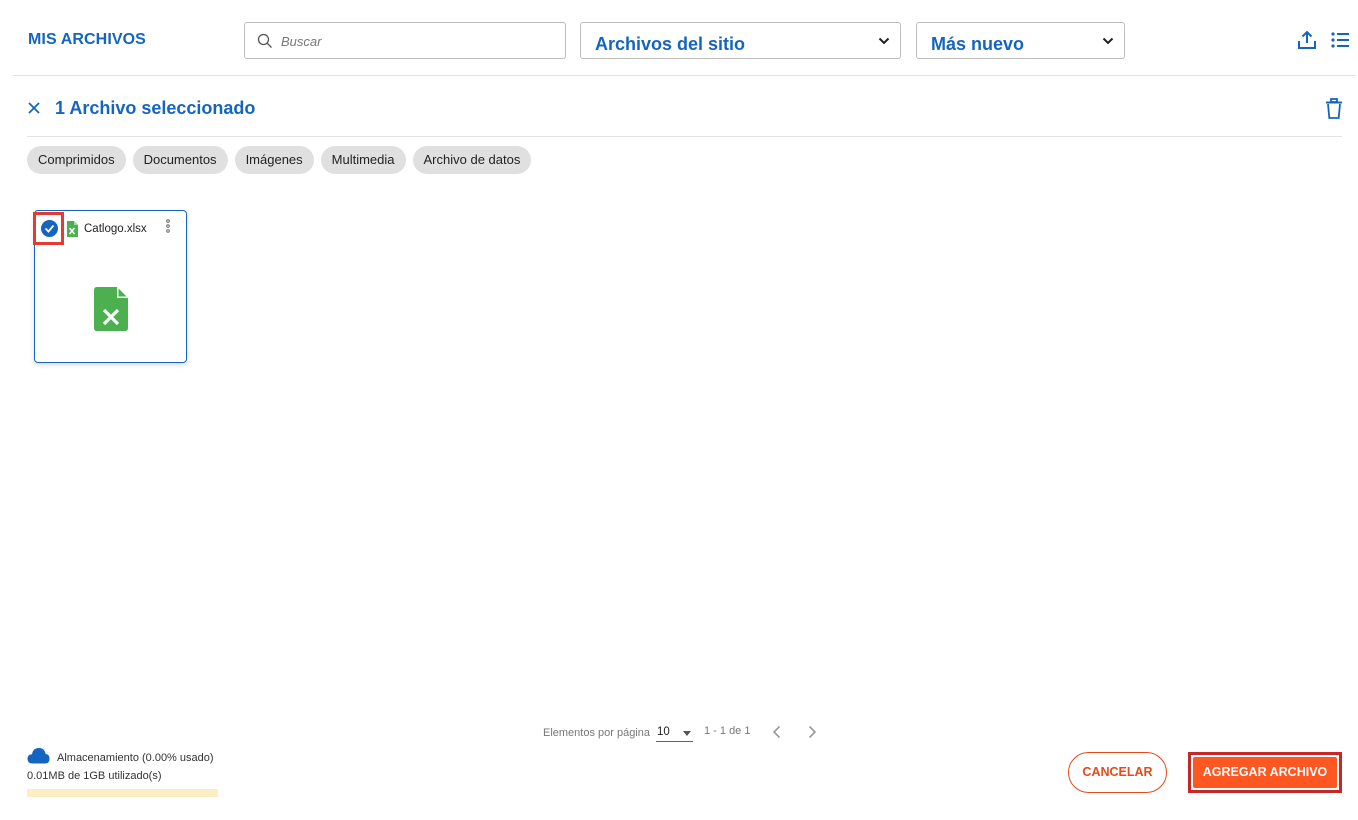 Image resolution: width=1358 pixels, height=820 pixels. I want to click on page-size-value: 10, so click(663, 732).